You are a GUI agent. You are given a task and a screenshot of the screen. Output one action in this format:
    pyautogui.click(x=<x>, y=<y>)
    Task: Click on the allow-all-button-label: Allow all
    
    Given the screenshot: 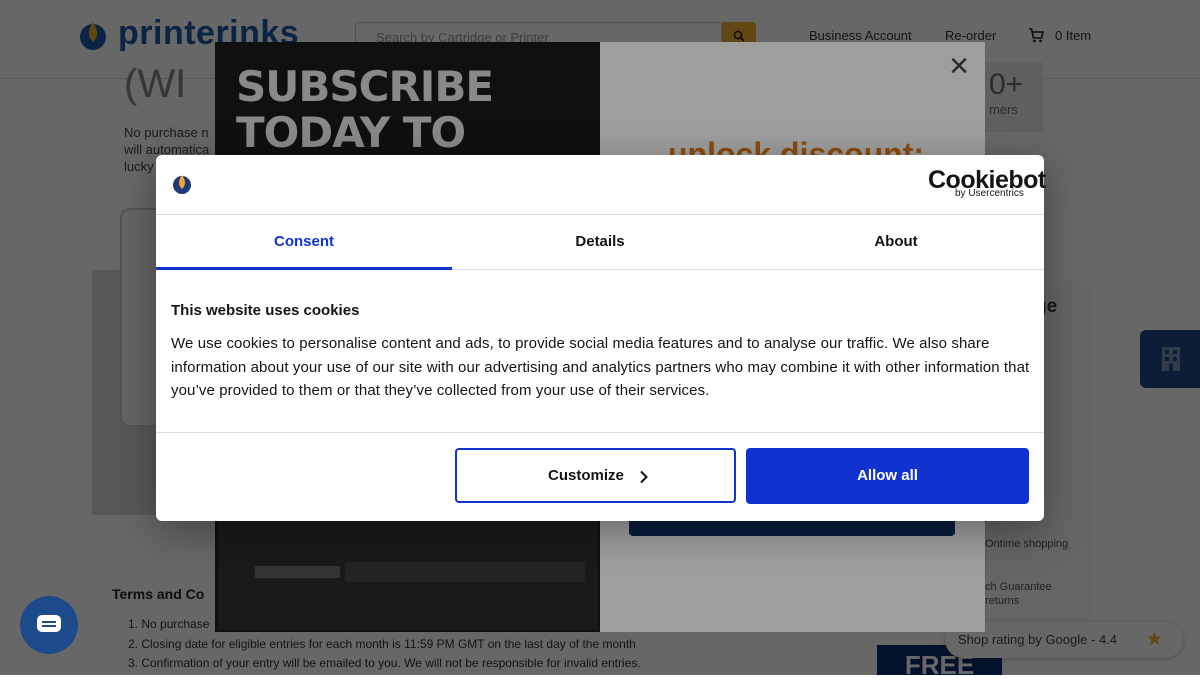 What is the action you would take?
    pyautogui.click(x=887, y=475)
    